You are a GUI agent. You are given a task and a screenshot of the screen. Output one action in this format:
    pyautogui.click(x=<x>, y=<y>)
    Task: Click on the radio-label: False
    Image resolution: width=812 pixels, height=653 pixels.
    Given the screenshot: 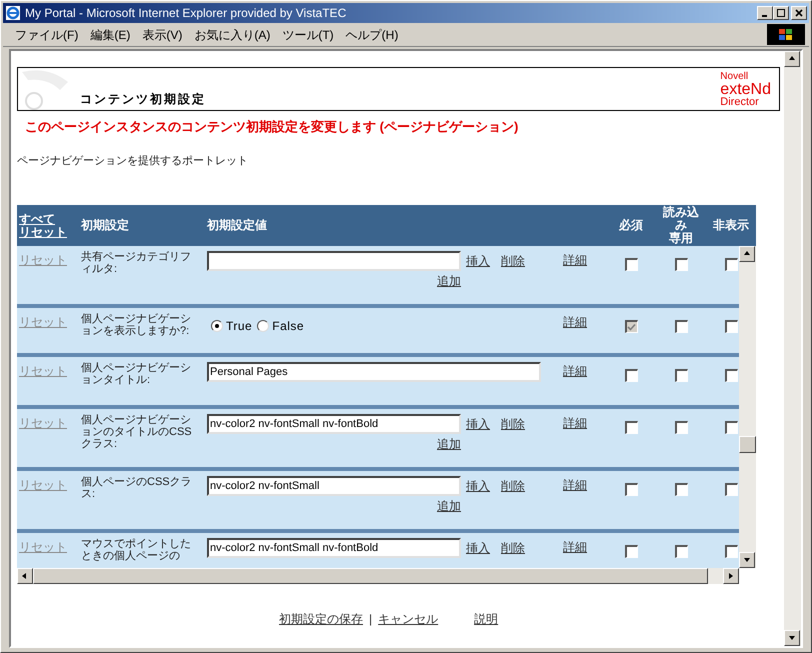 What is the action you would take?
    pyautogui.click(x=288, y=326)
    